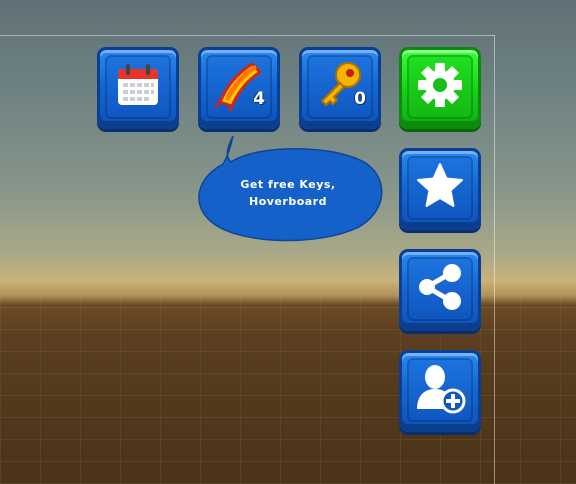 The width and height of the screenshot is (576, 484). What do you see at coordinates (360, 99) in the screenshot?
I see `keys-count: 0` at bounding box center [360, 99].